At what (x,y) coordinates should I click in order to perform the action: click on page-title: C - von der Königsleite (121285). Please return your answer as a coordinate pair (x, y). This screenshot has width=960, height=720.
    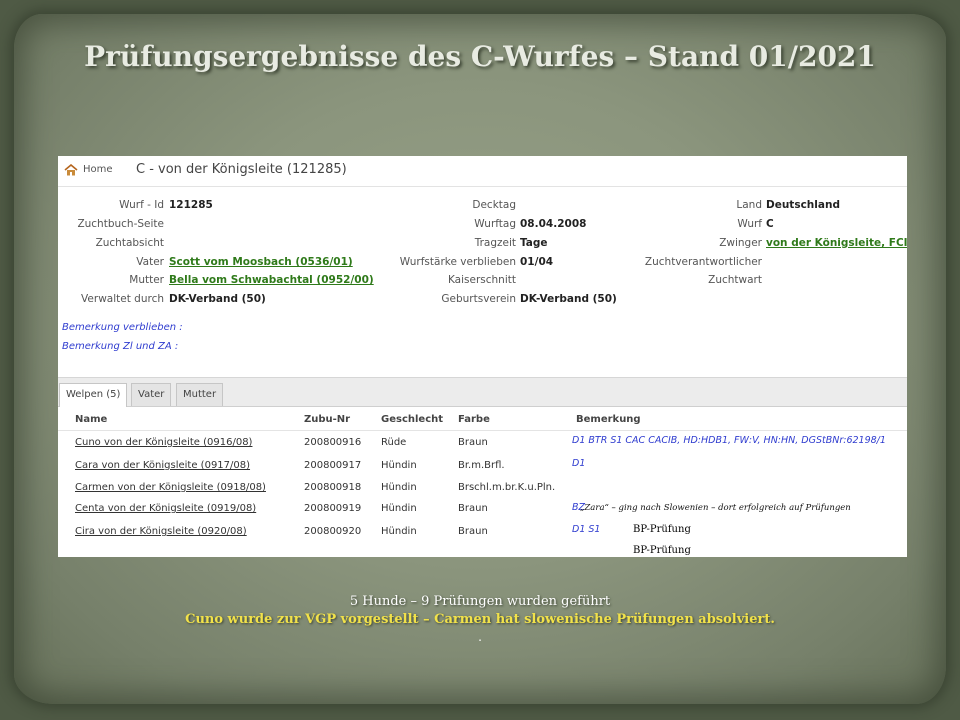
    Looking at the image, I should click on (241, 169).